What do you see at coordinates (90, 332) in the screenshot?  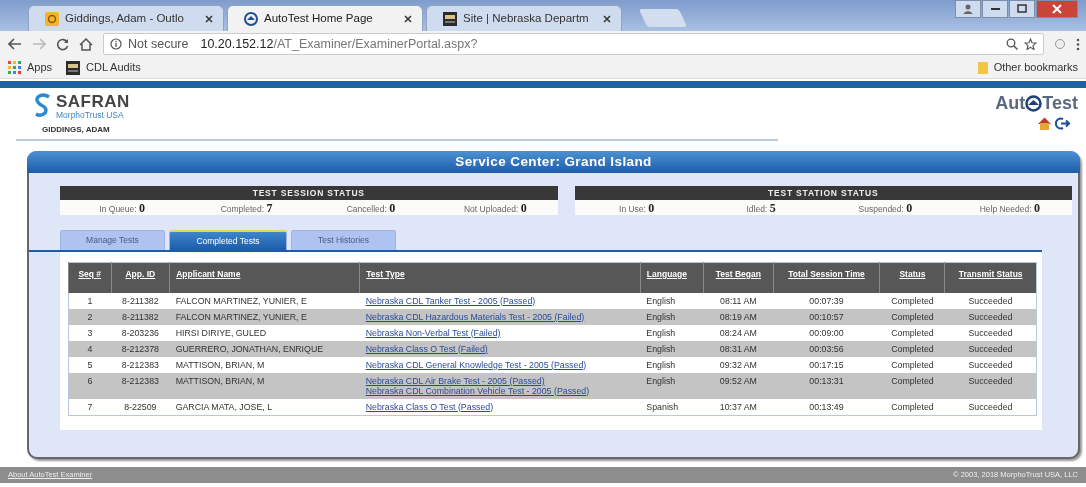 I see `table-cell: 3` at bounding box center [90, 332].